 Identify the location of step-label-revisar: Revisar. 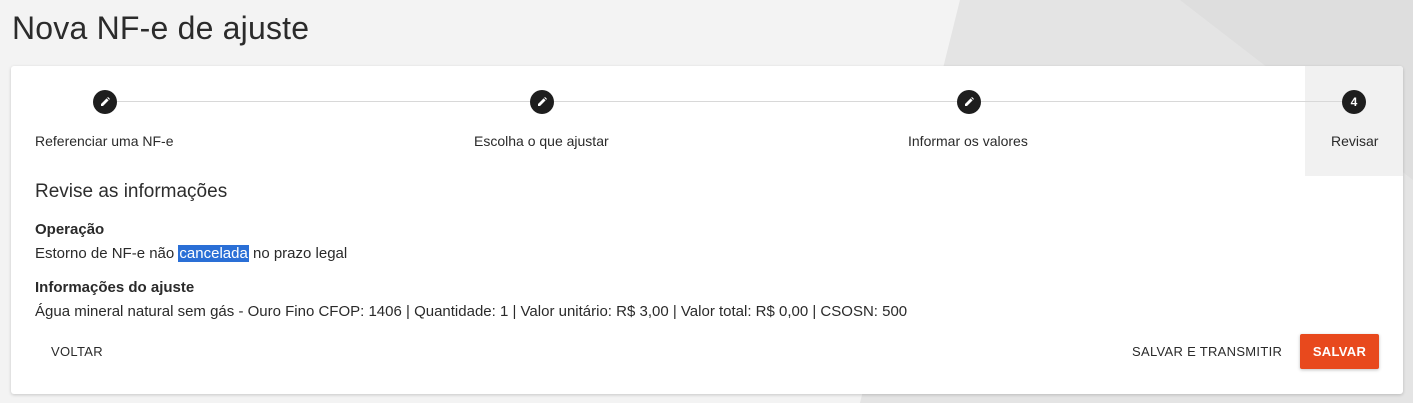
(1355, 141).